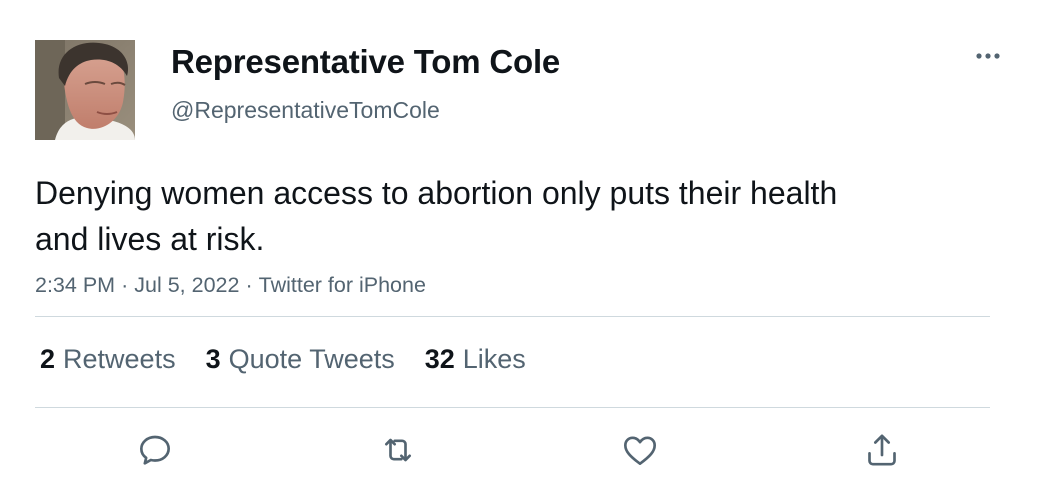 The height and width of the screenshot is (480, 1050). Describe the element at coordinates (988, 56) in the screenshot. I see `more-options-icon` at that location.